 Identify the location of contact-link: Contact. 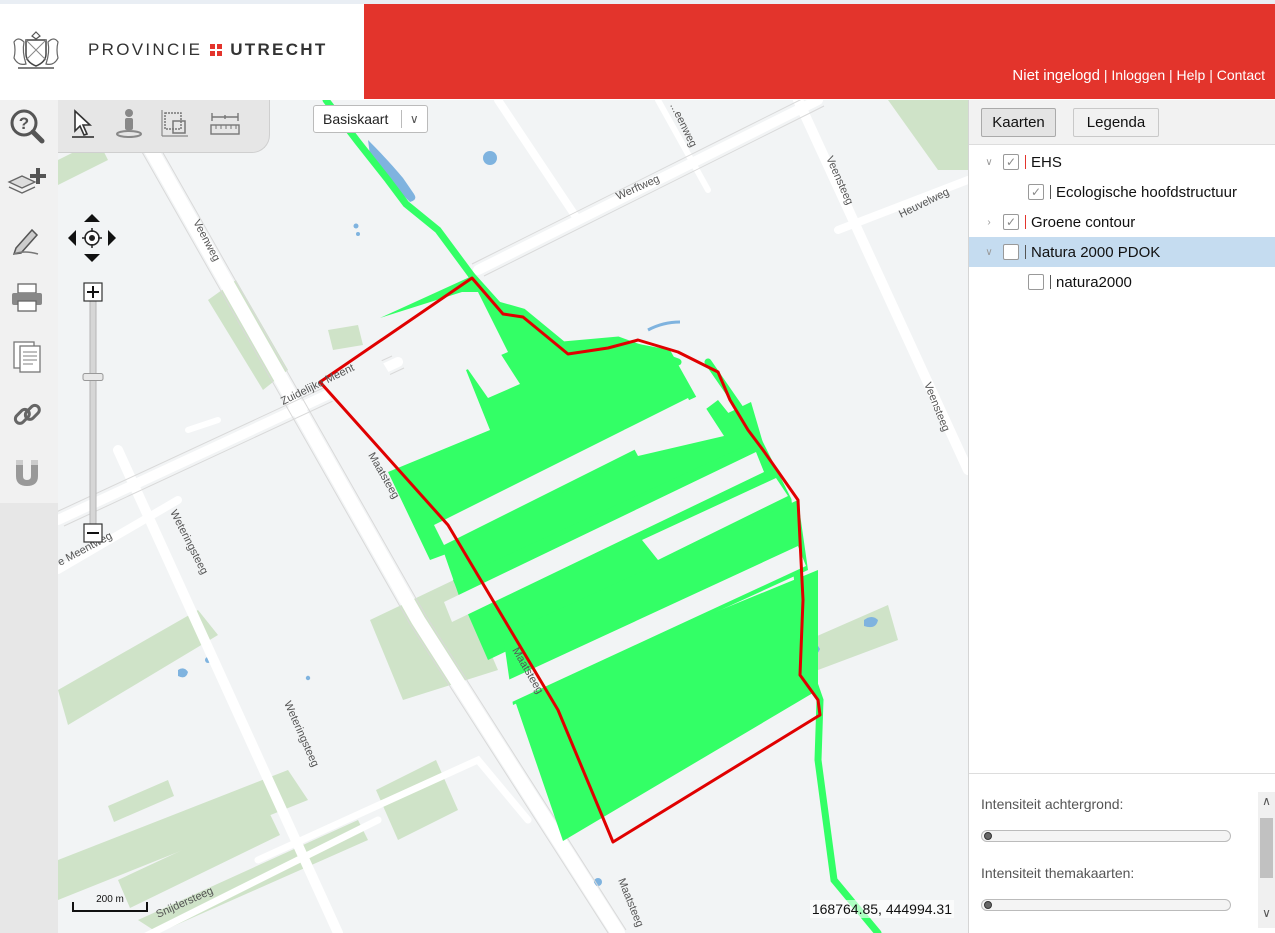
(1241, 75).